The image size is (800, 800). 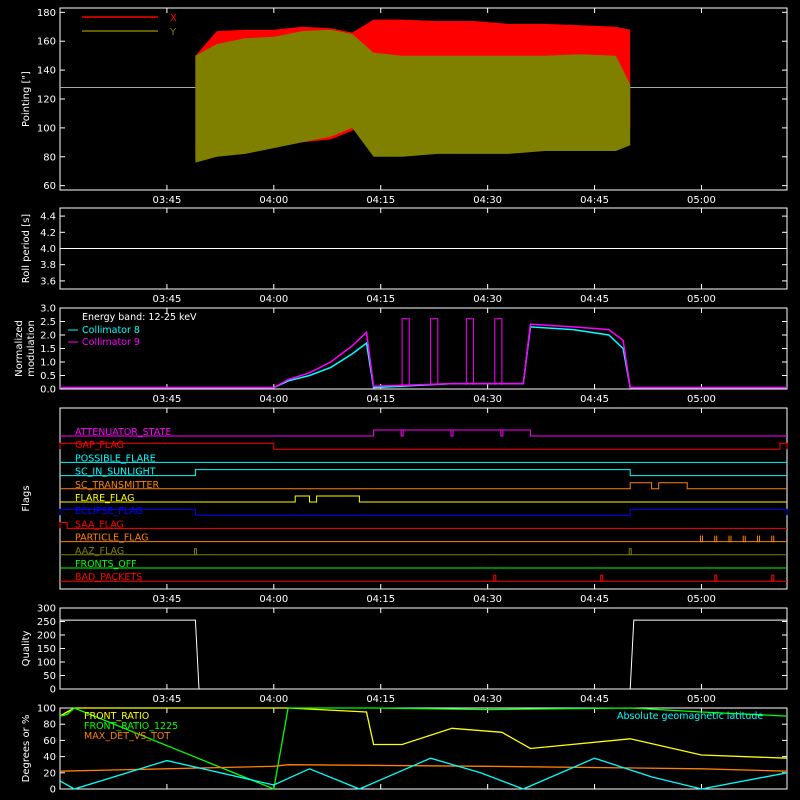 I want to click on pointing-panel-xtick-label-4: 04:45, so click(x=594, y=200).